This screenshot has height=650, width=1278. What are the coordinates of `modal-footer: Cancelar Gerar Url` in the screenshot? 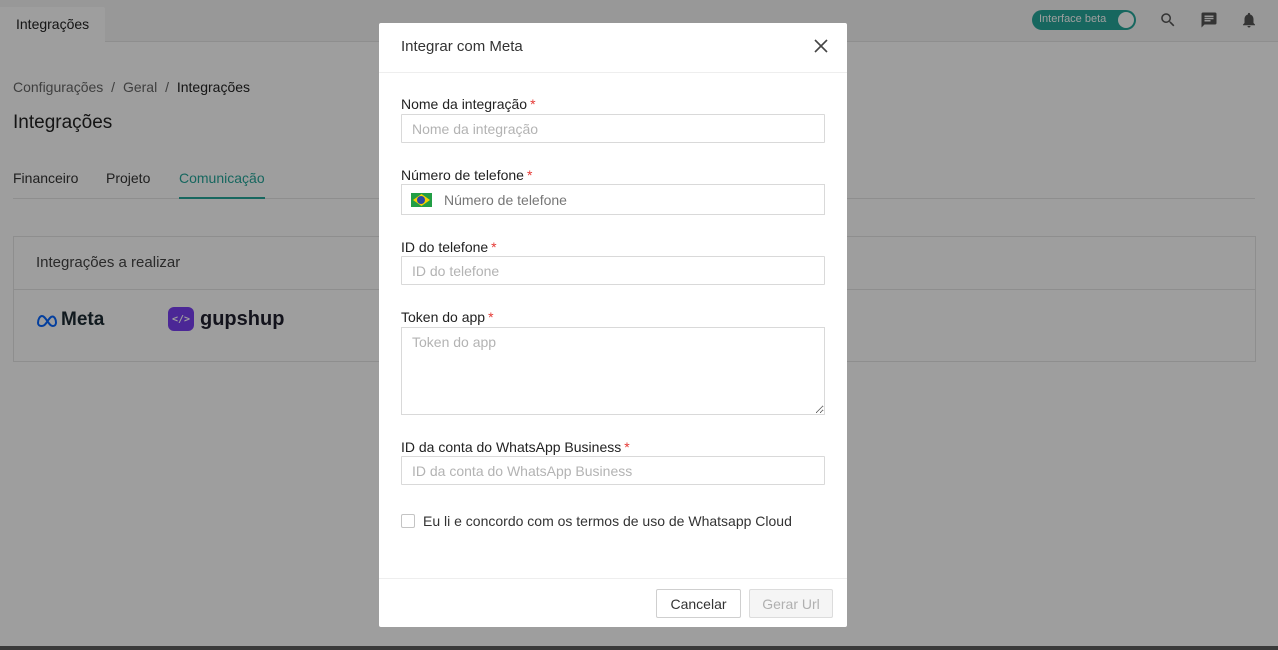 It's located at (613, 602).